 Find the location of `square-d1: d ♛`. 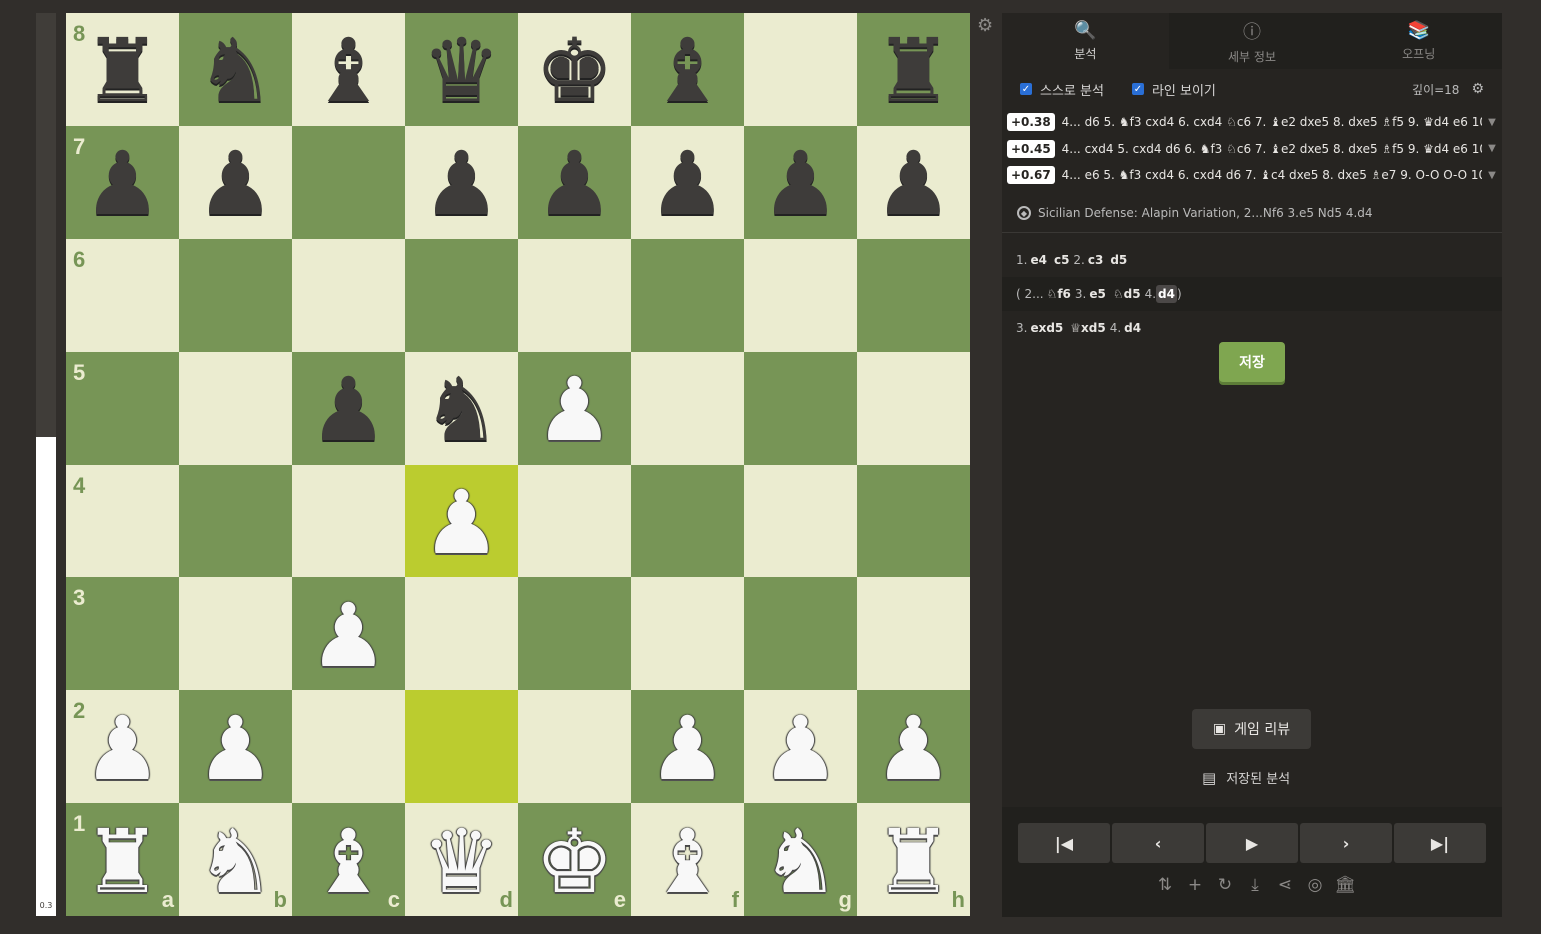

square-d1: d ♛ is located at coordinates (461, 859).